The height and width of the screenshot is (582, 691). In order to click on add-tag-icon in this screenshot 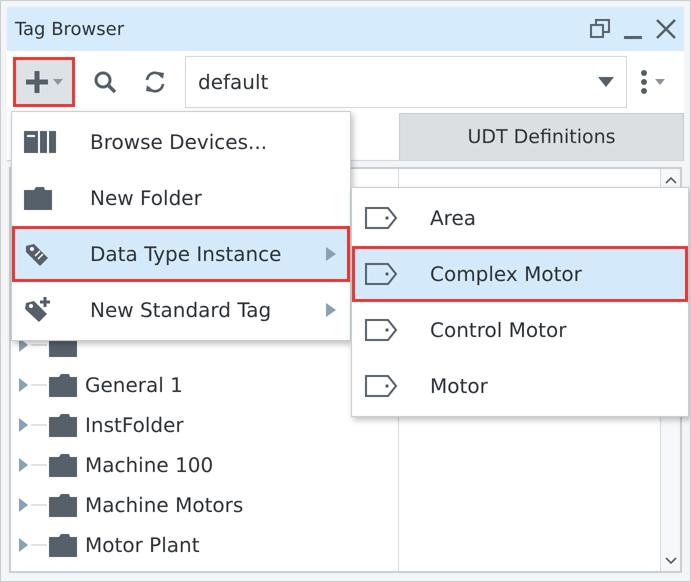, I will do `click(38, 310)`.